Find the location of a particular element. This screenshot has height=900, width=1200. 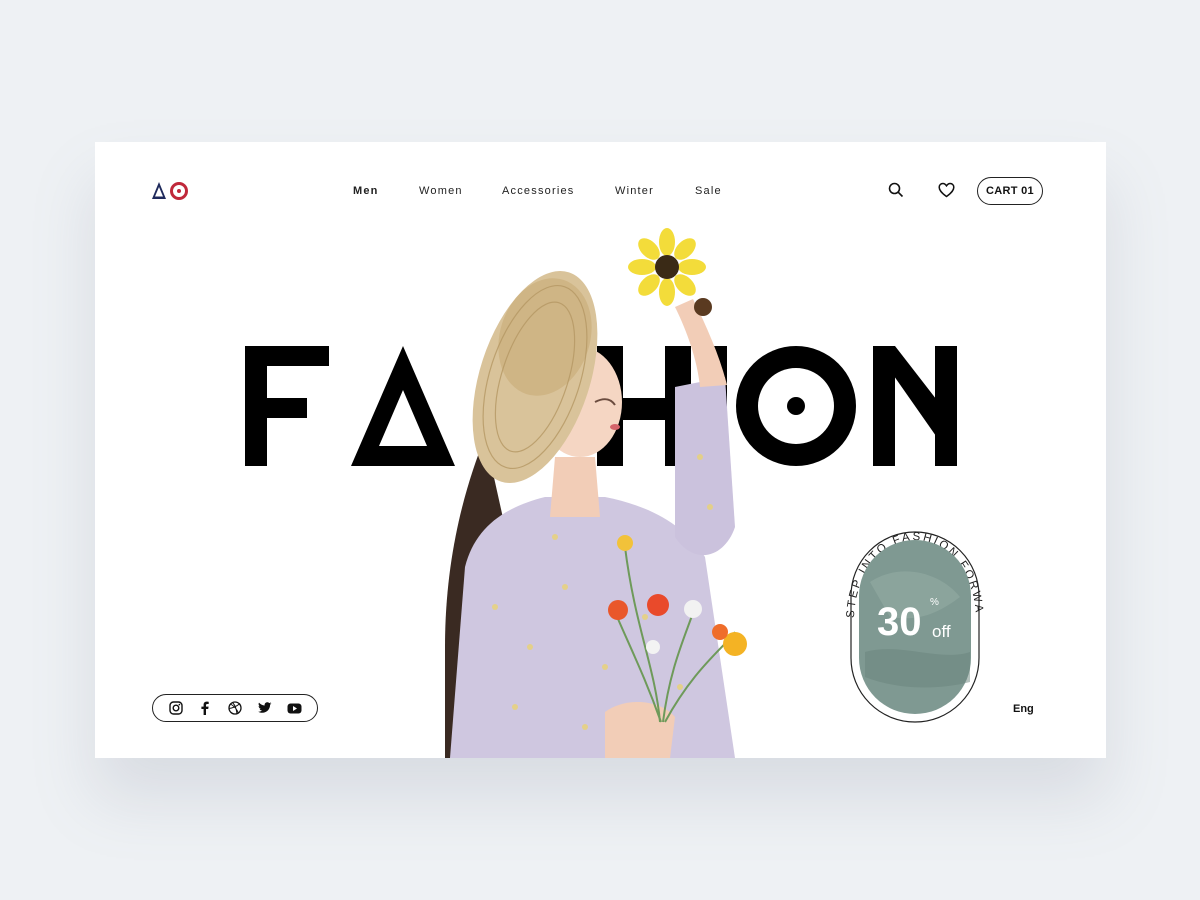

cart-button: CART 01 is located at coordinates (1010, 191).